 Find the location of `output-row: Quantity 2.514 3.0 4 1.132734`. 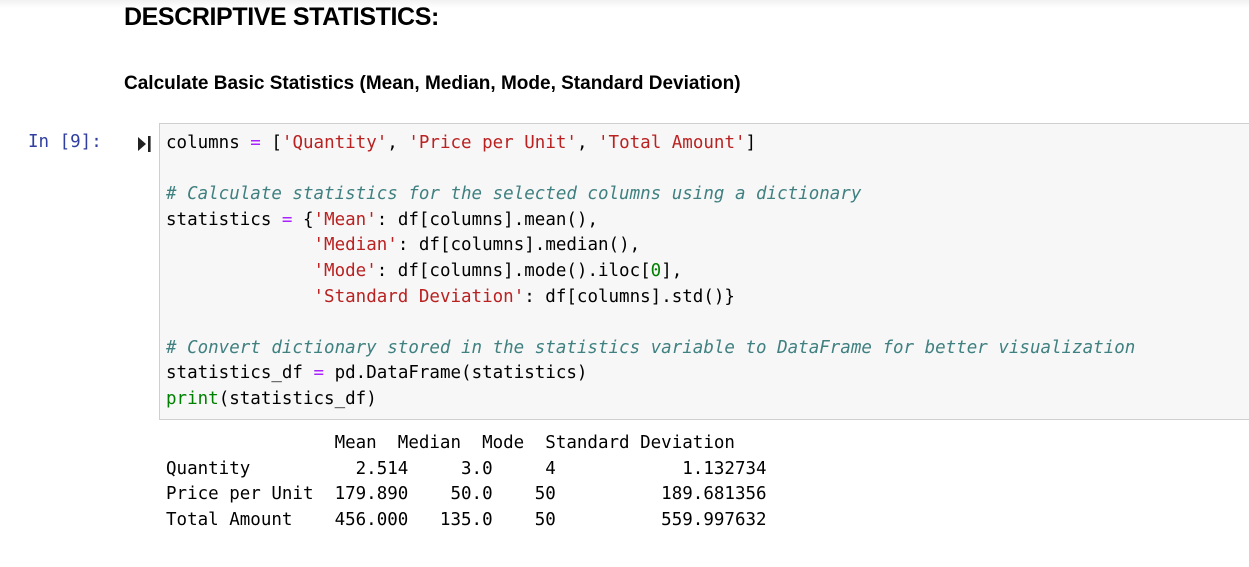

output-row: Quantity 2.514 3.0 4 1.132734 is located at coordinates (466, 468).